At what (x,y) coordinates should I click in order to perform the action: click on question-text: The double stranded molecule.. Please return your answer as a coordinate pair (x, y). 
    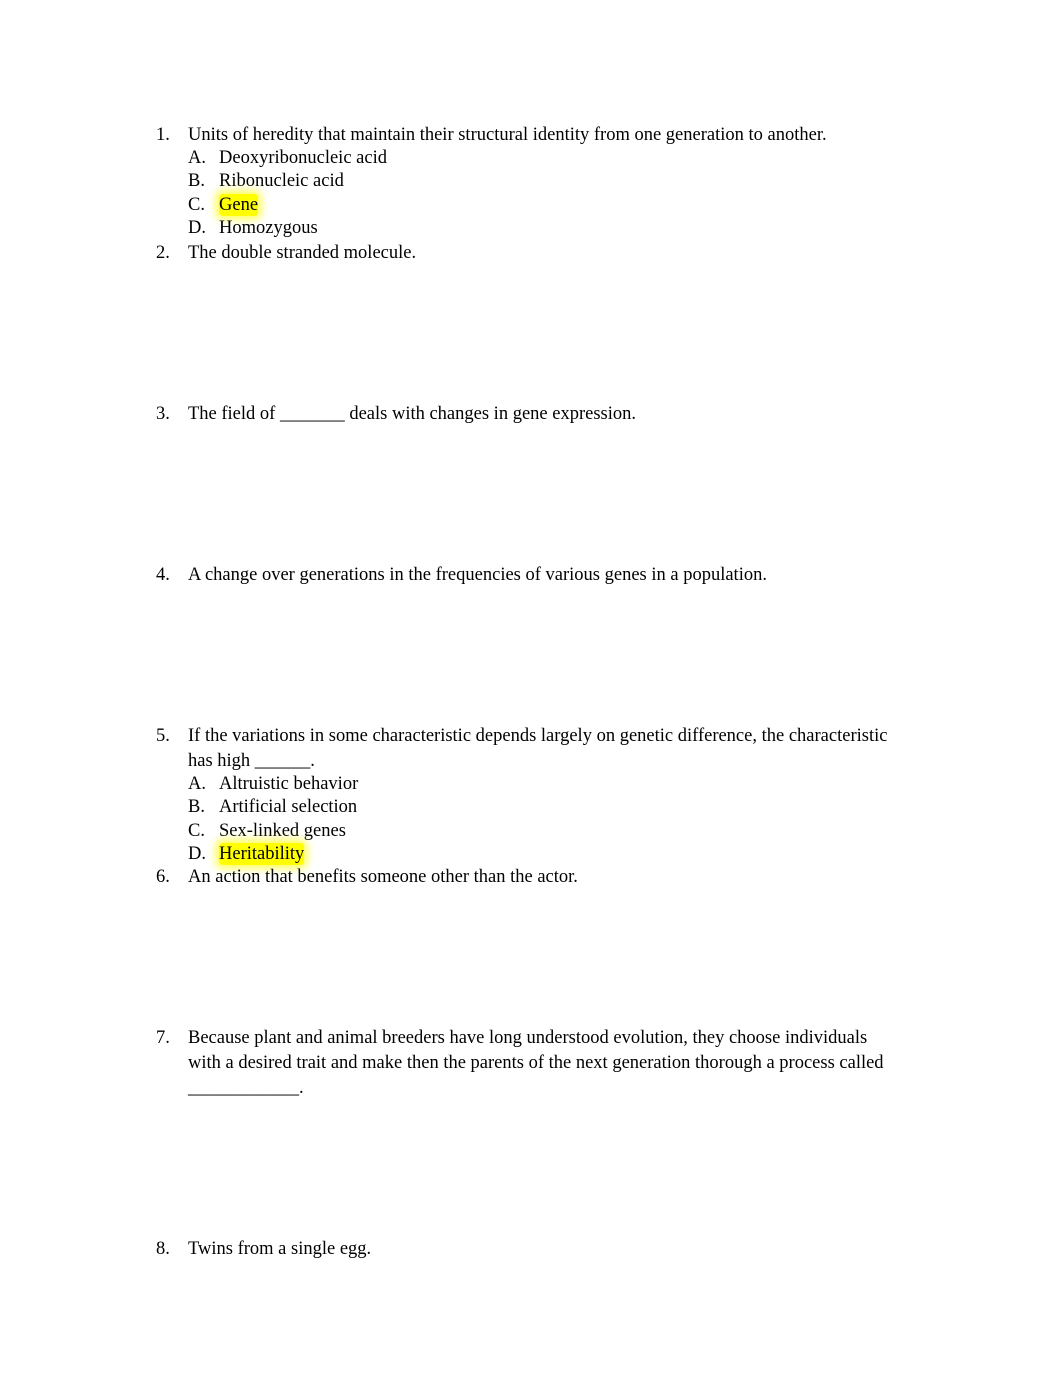
    Looking at the image, I should click on (302, 253).